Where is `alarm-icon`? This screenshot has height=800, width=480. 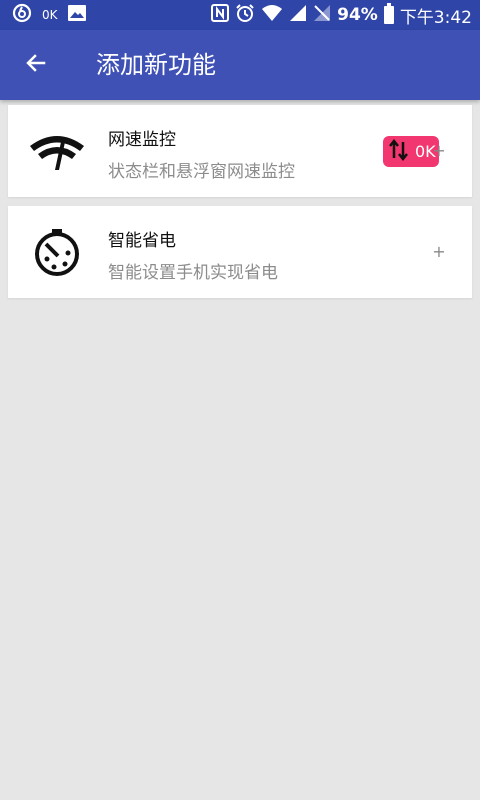
alarm-icon is located at coordinates (245, 15).